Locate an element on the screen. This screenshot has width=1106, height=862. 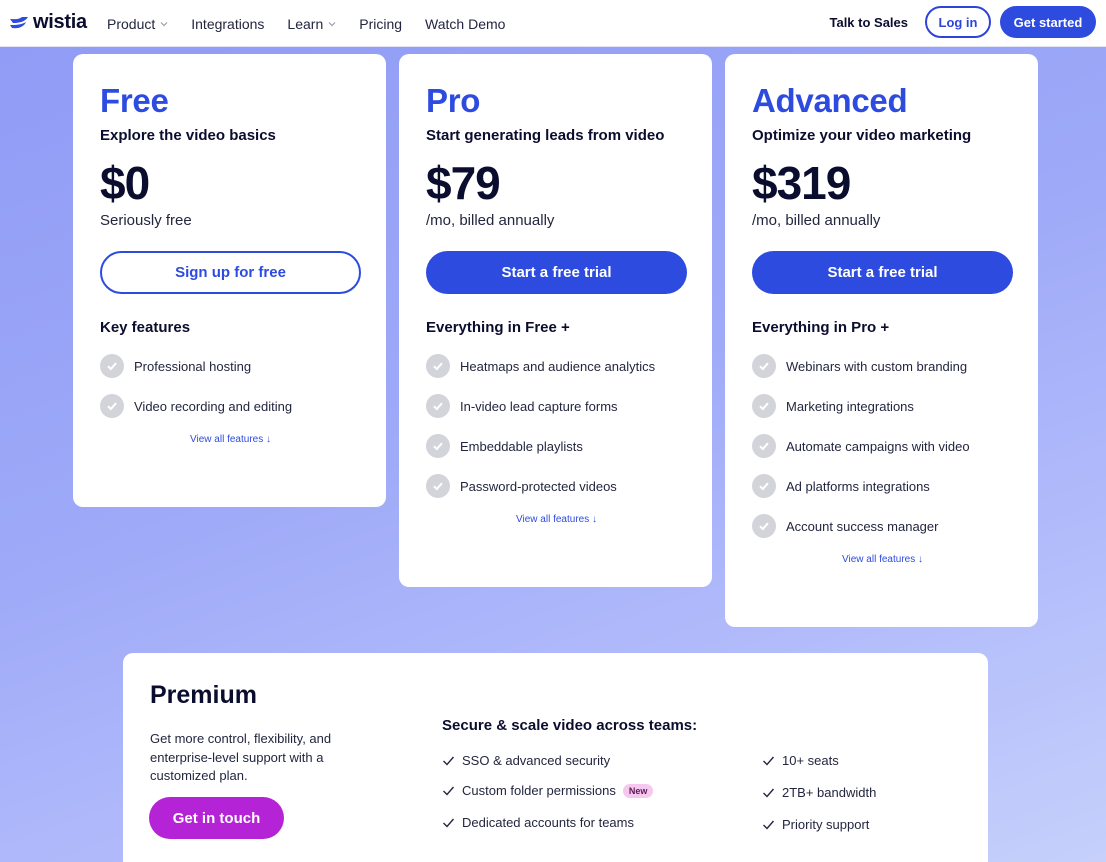
premium-feature-label: 10+ seats is located at coordinates (810, 760).